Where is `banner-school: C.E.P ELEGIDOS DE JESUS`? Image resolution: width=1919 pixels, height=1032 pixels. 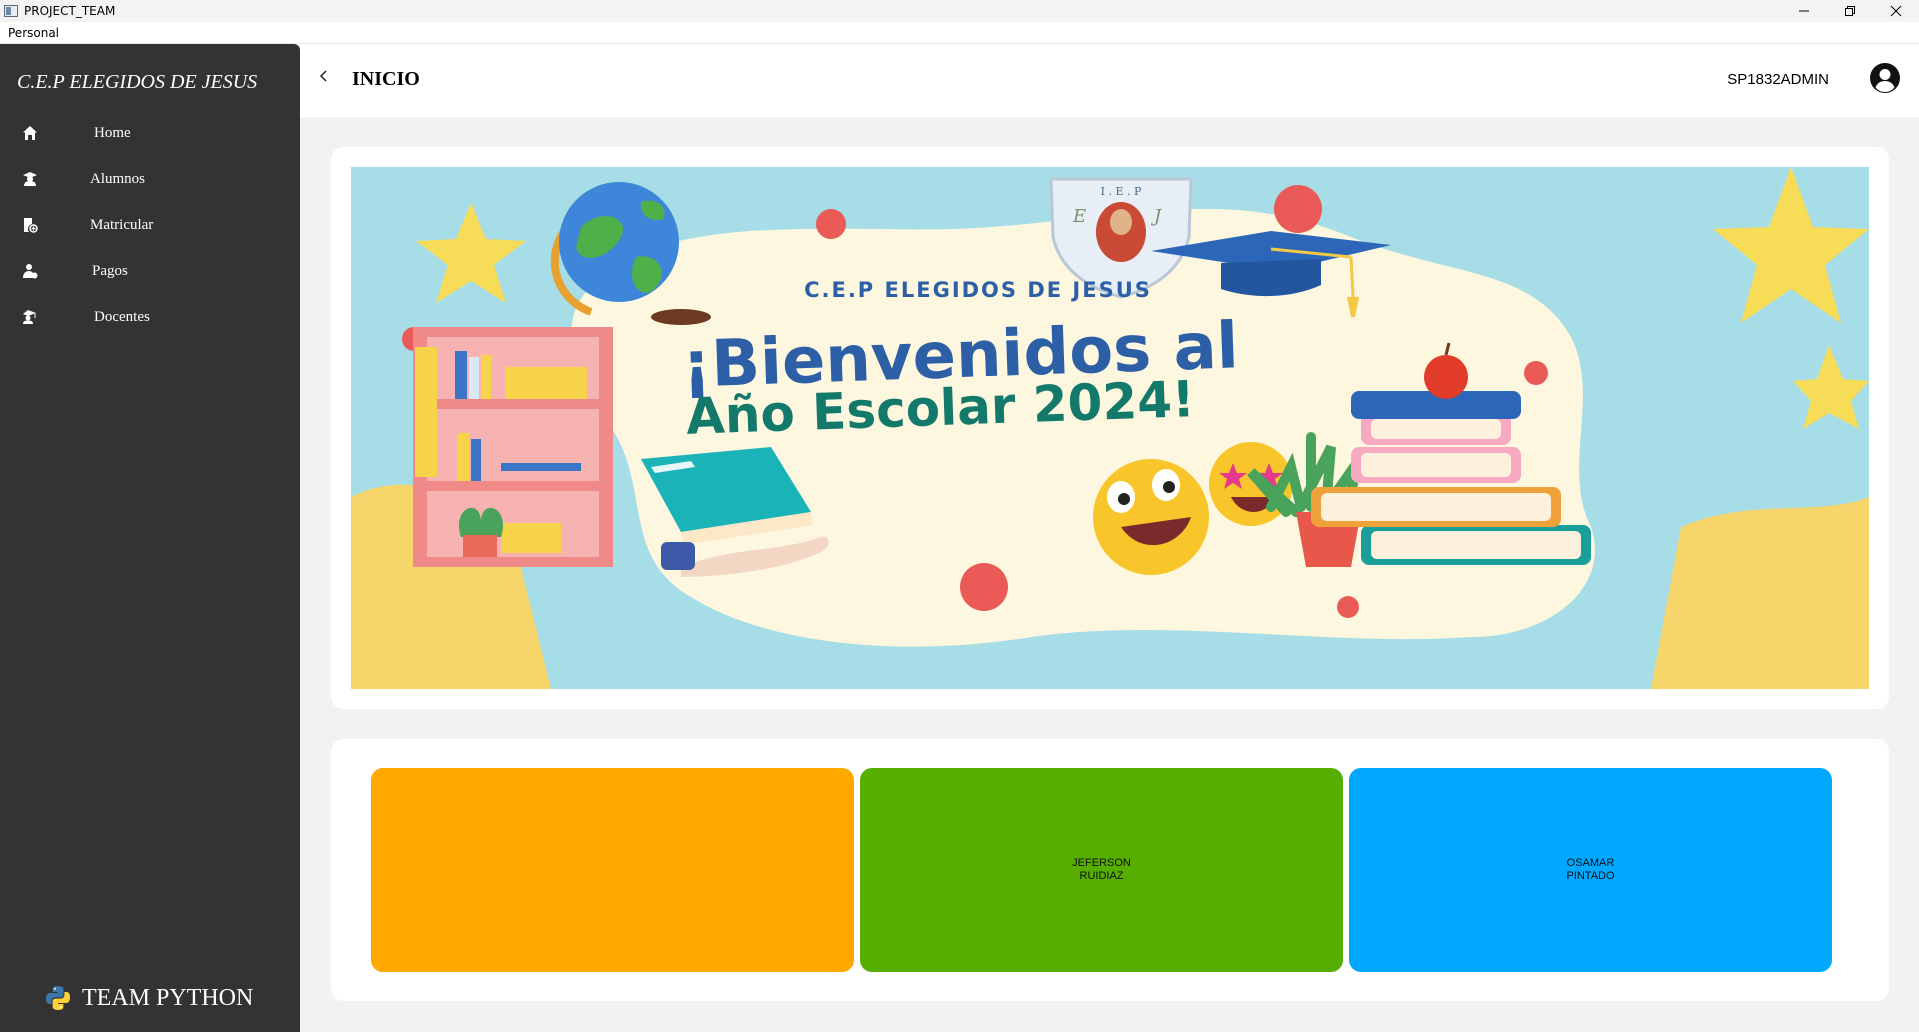
banner-school: C.E.P ELEGIDOS DE JESUS is located at coordinates (978, 290).